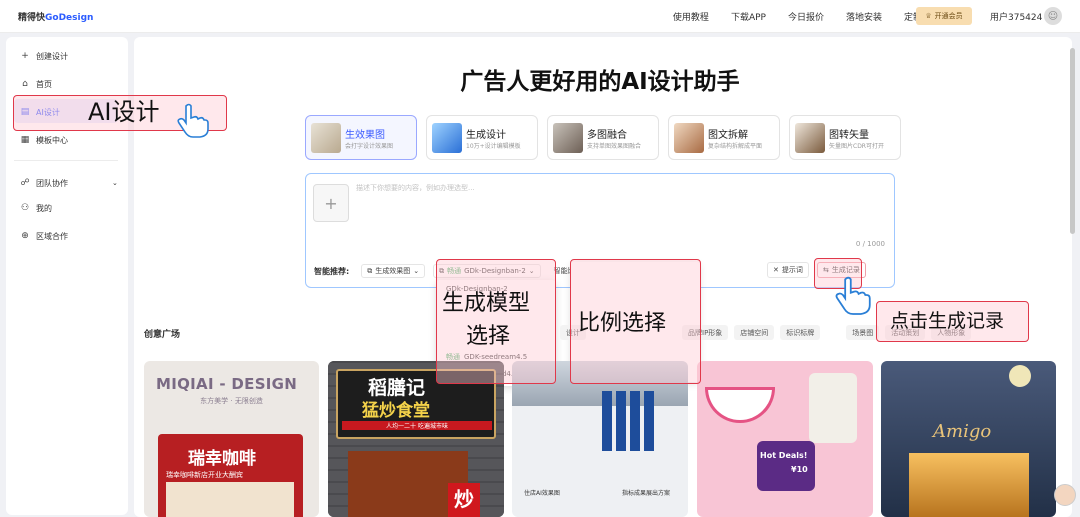 The image size is (1080, 517). Describe the element at coordinates (863, 332) in the screenshot. I see `tag-scene: 场景图` at that location.